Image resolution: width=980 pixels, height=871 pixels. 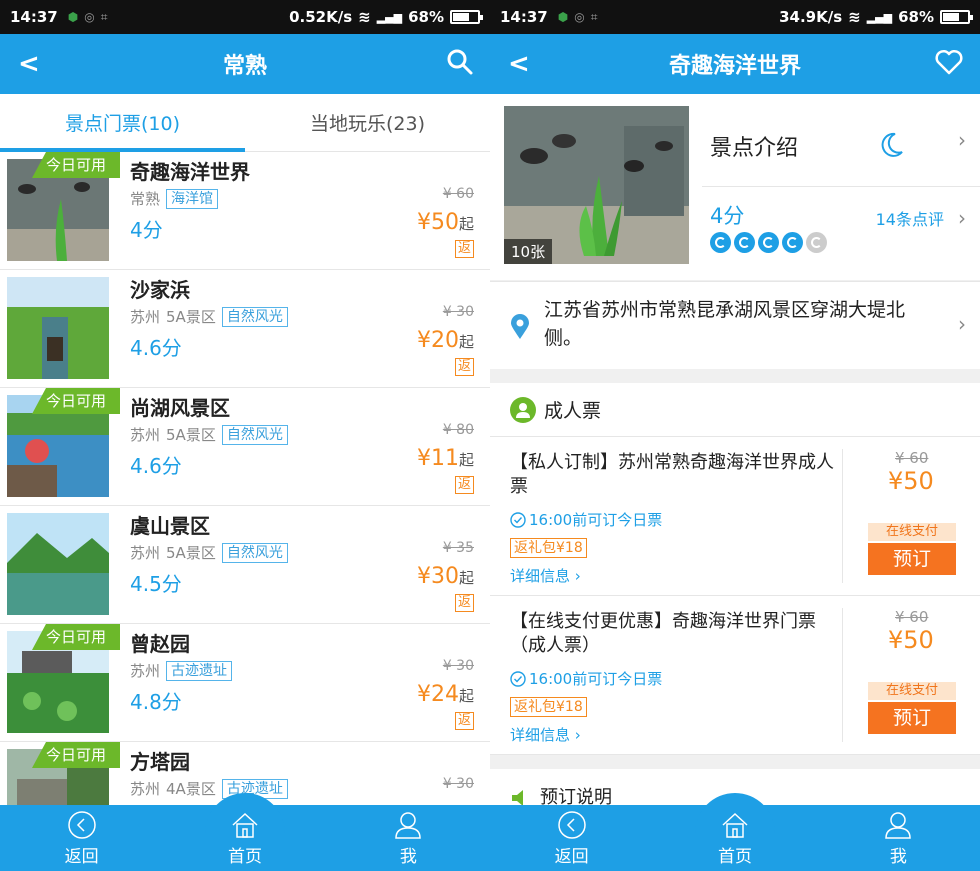 What do you see at coordinates (445, 576) in the screenshot?
I see `sale-price: ¥30起` at bounding box center [445, 576].